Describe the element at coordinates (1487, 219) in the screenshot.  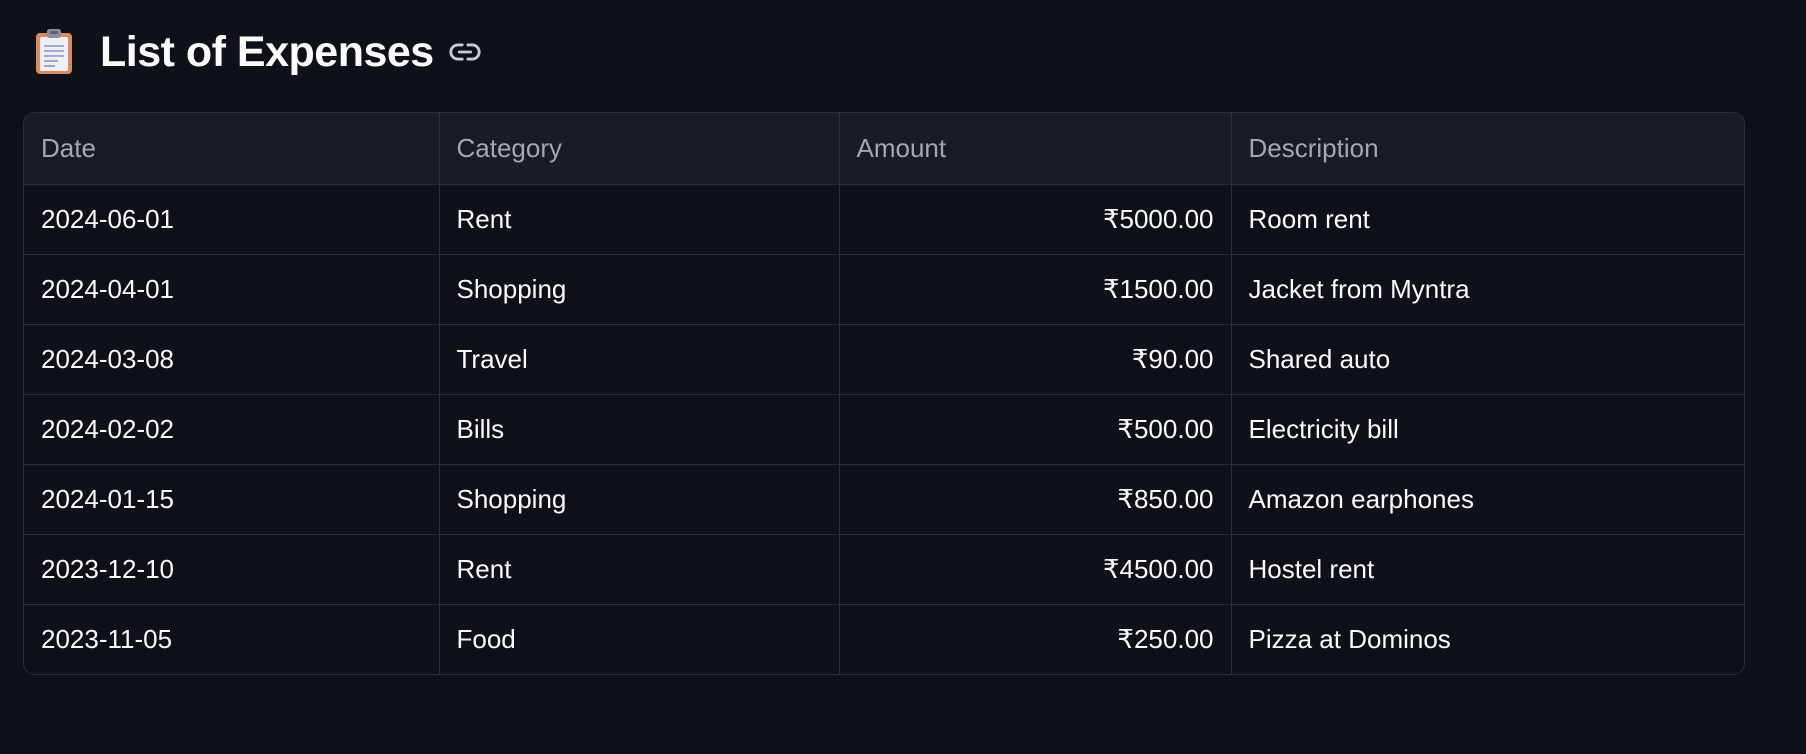
I see `cell-description: Room rent` at that location.